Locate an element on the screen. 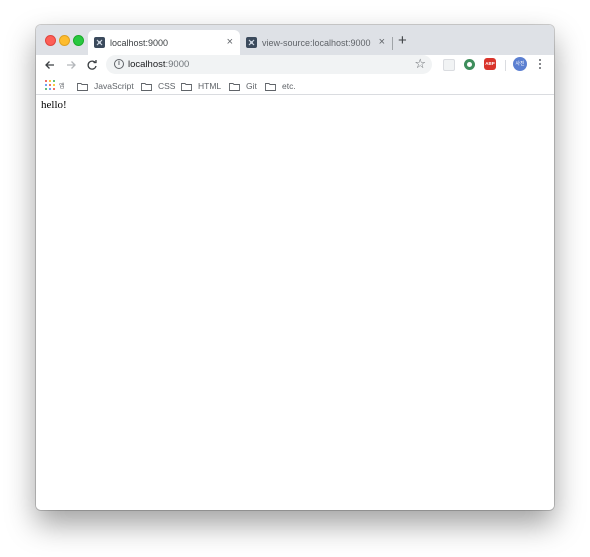 The image size is (590, 557). url-host: localhost is located at coordinates (147, 64).